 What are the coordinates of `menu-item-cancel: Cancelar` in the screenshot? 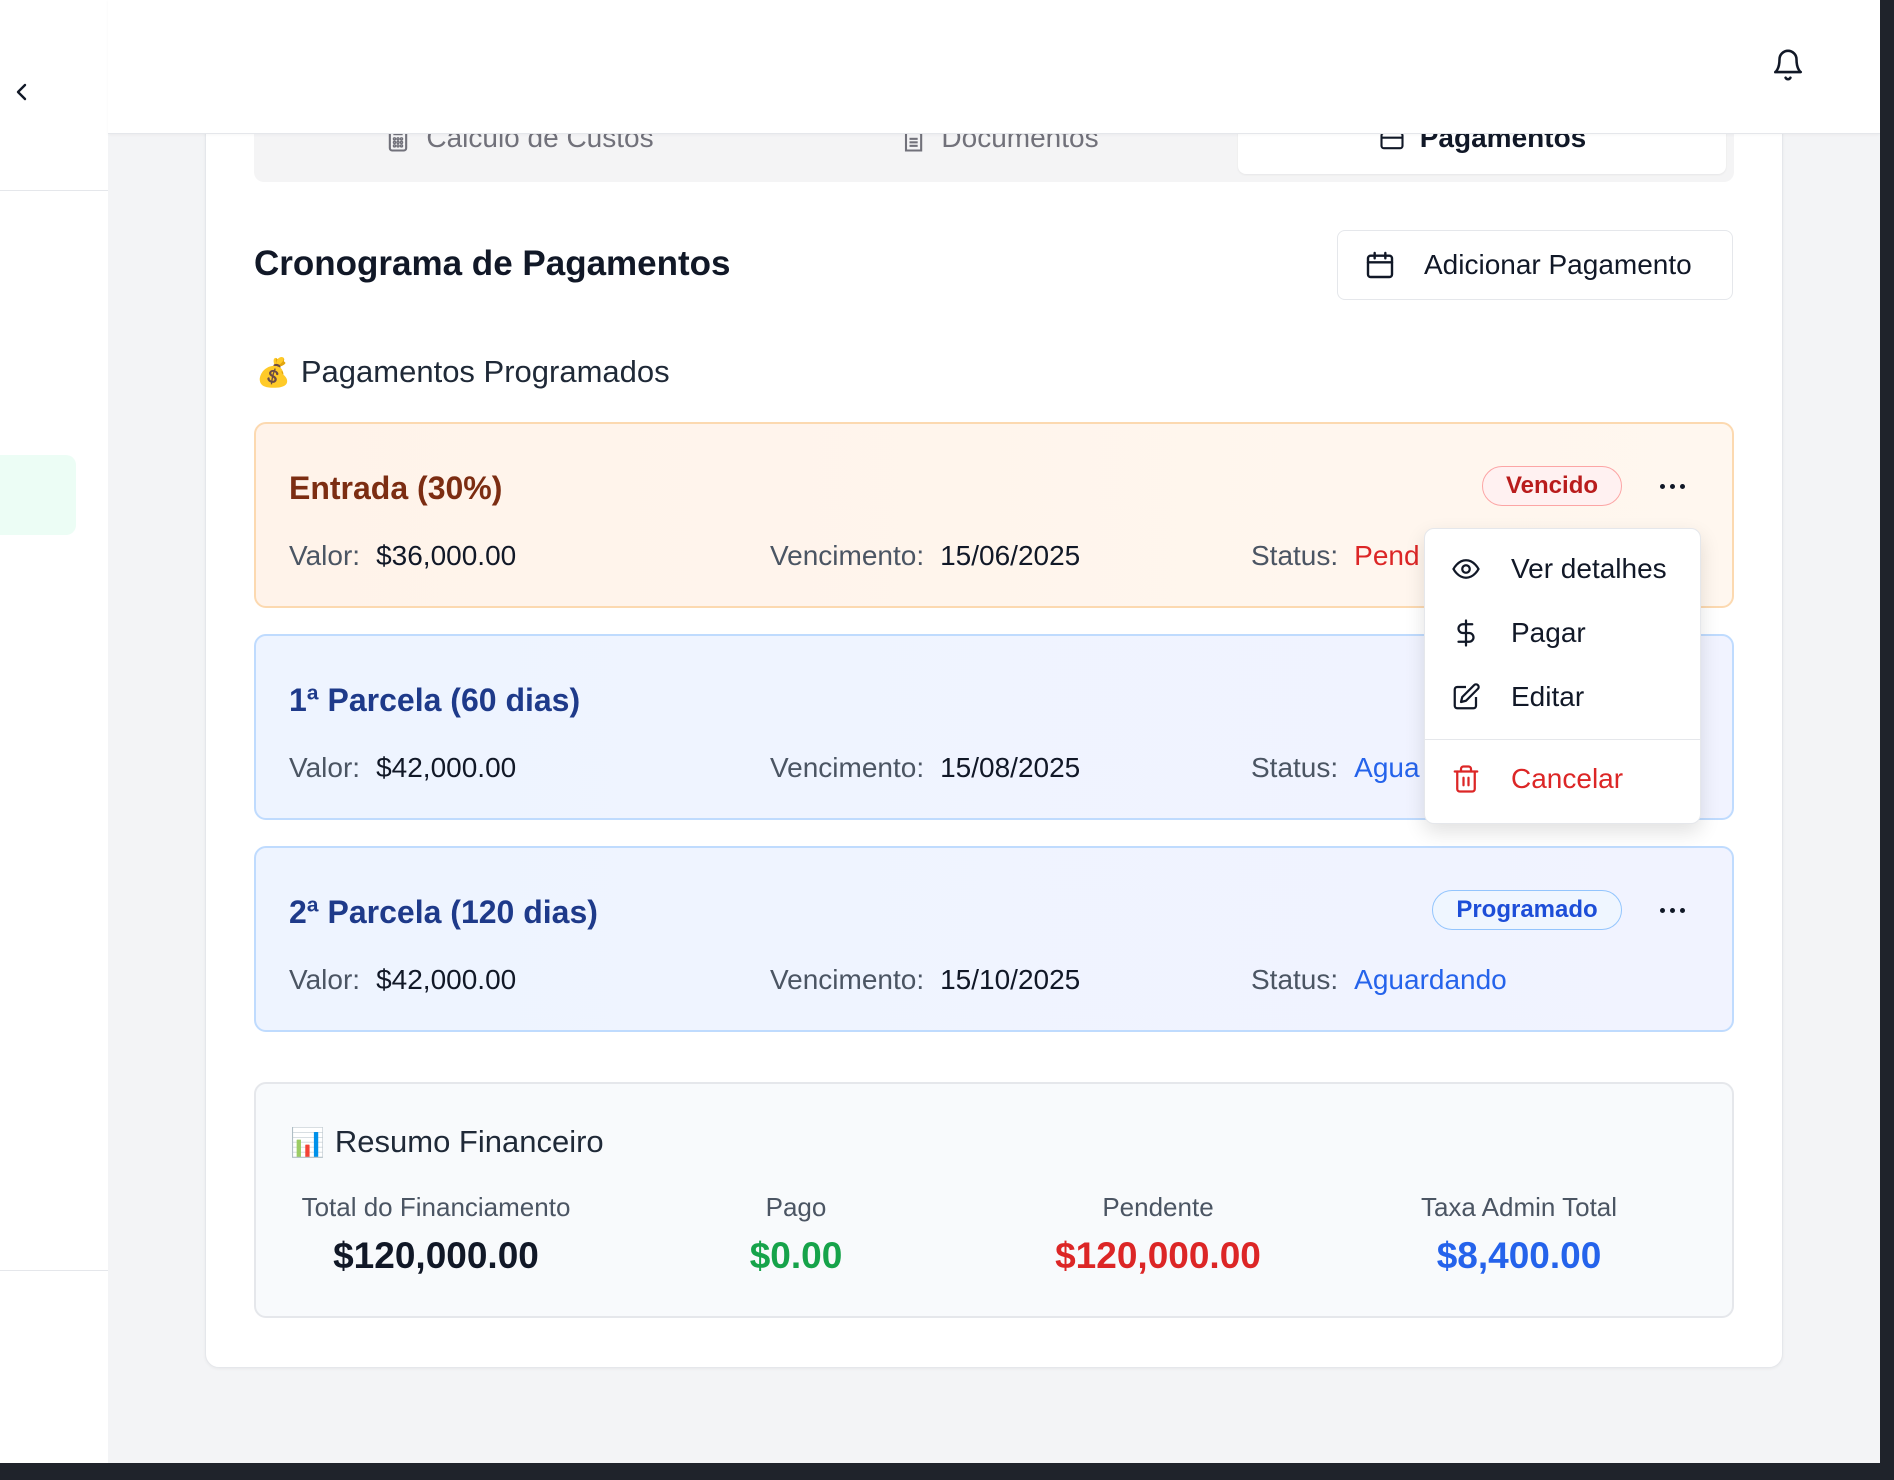 It's located at (1562, 779).